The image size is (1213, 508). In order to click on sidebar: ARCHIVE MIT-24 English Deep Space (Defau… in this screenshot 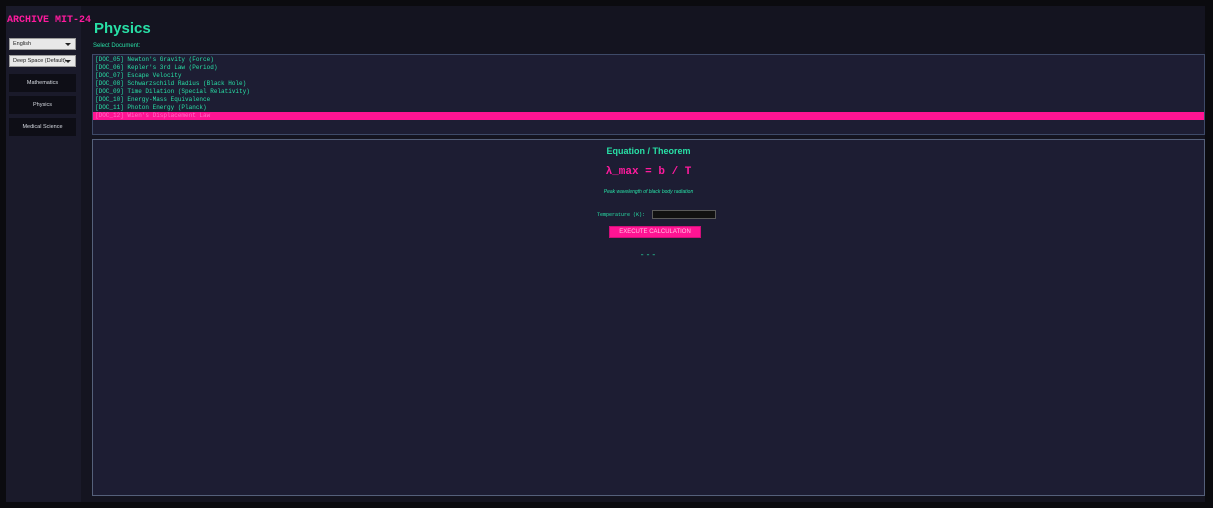, I will do `click(48, 254)`.